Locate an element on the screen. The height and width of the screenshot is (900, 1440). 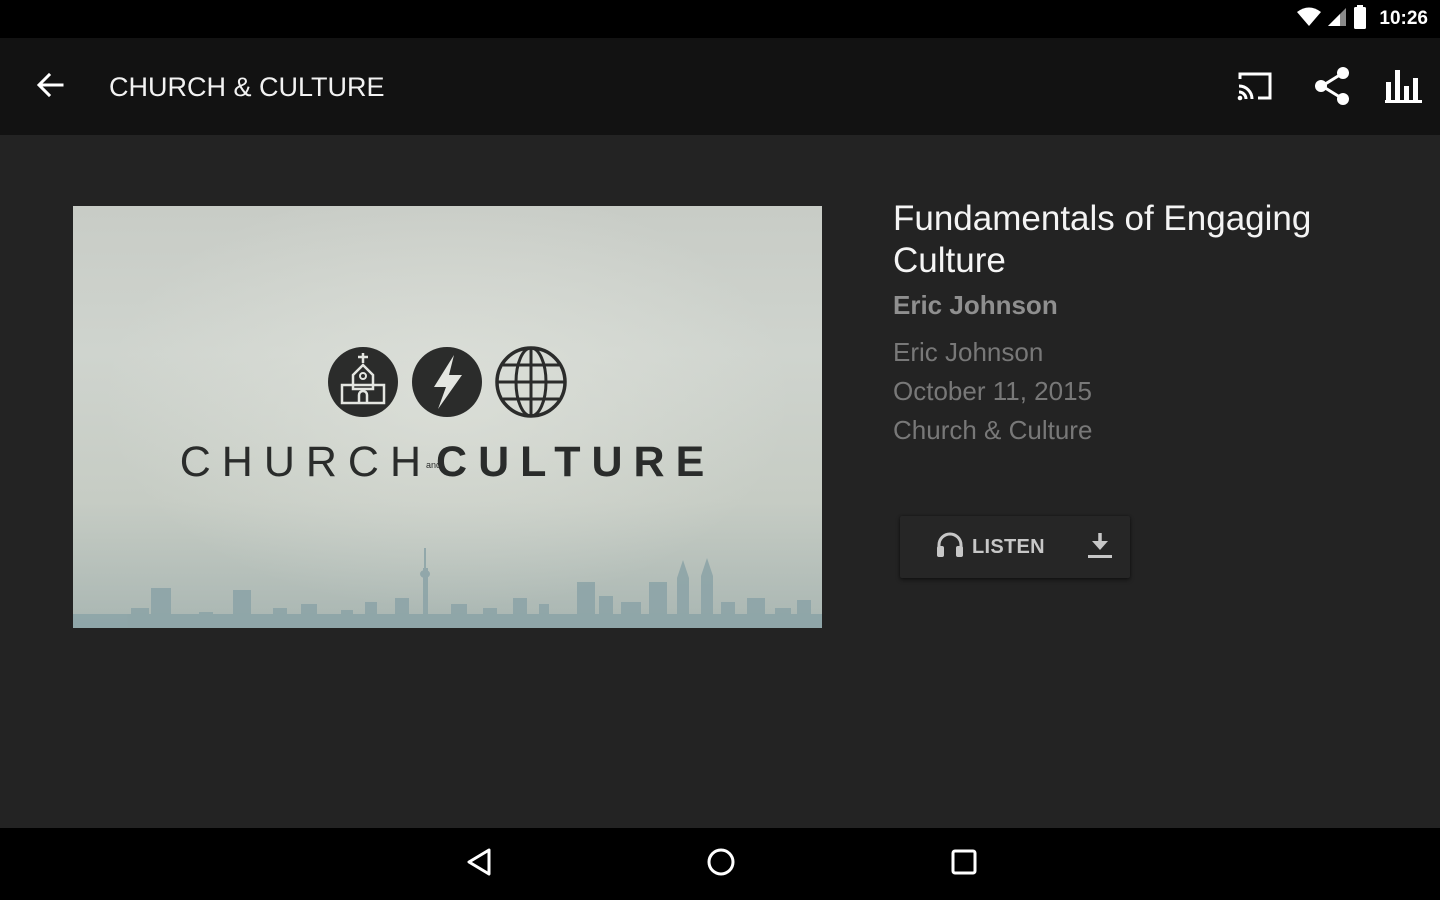
lightning-bolt-icon is located at coordinates (447, 382).